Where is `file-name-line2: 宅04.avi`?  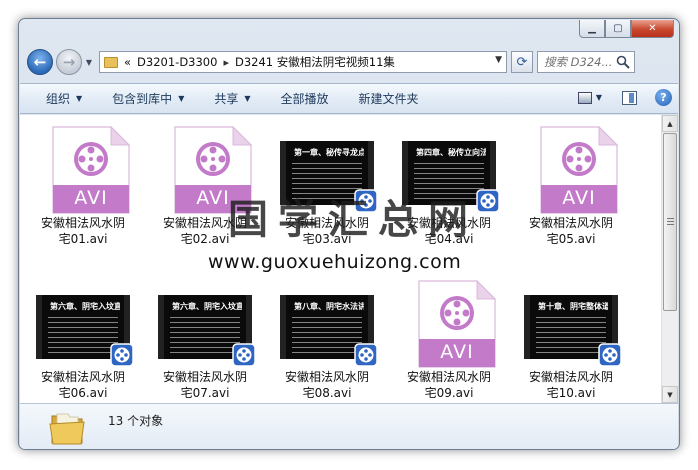 file-name-line2: 宅04.avi is located at coordinates (449, 239).